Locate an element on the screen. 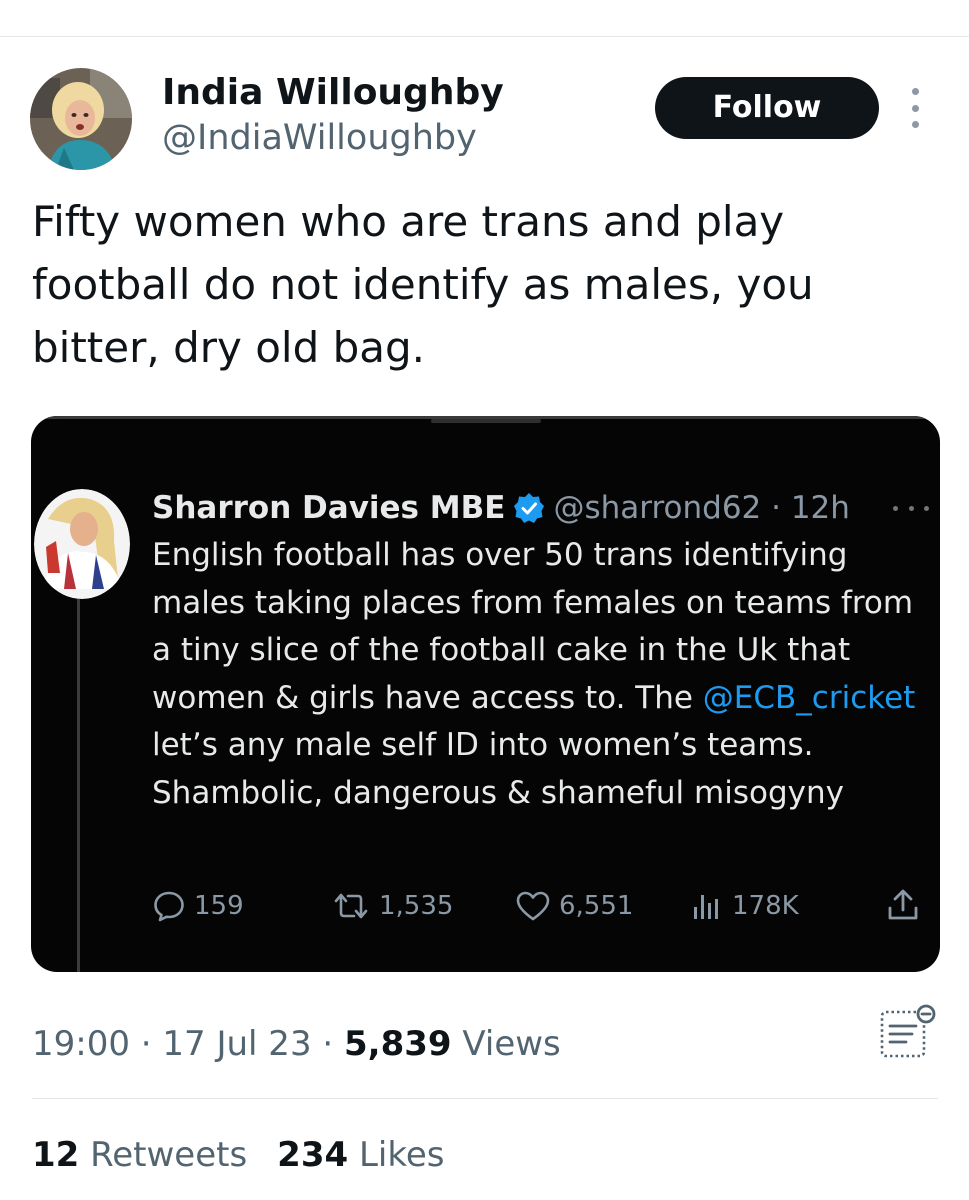 The height and width of the screenshot is (1200, 969). quote-more-icon is located at coordinates (911, 508).